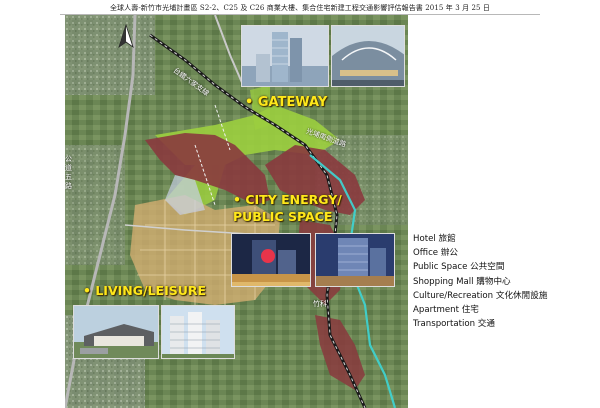  What do you see at coordinates (459, 267) in the screenshot?
I see `legend-item-public-space: Public Space 公共空間` at bounding box center [459, 267].